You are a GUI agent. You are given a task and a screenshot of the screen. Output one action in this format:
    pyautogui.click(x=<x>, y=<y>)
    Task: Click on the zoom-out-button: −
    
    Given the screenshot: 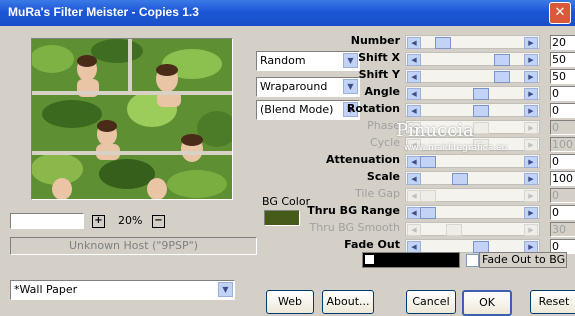 What is the action you would take?
    pyautogui.click(x=158, y=221)
    